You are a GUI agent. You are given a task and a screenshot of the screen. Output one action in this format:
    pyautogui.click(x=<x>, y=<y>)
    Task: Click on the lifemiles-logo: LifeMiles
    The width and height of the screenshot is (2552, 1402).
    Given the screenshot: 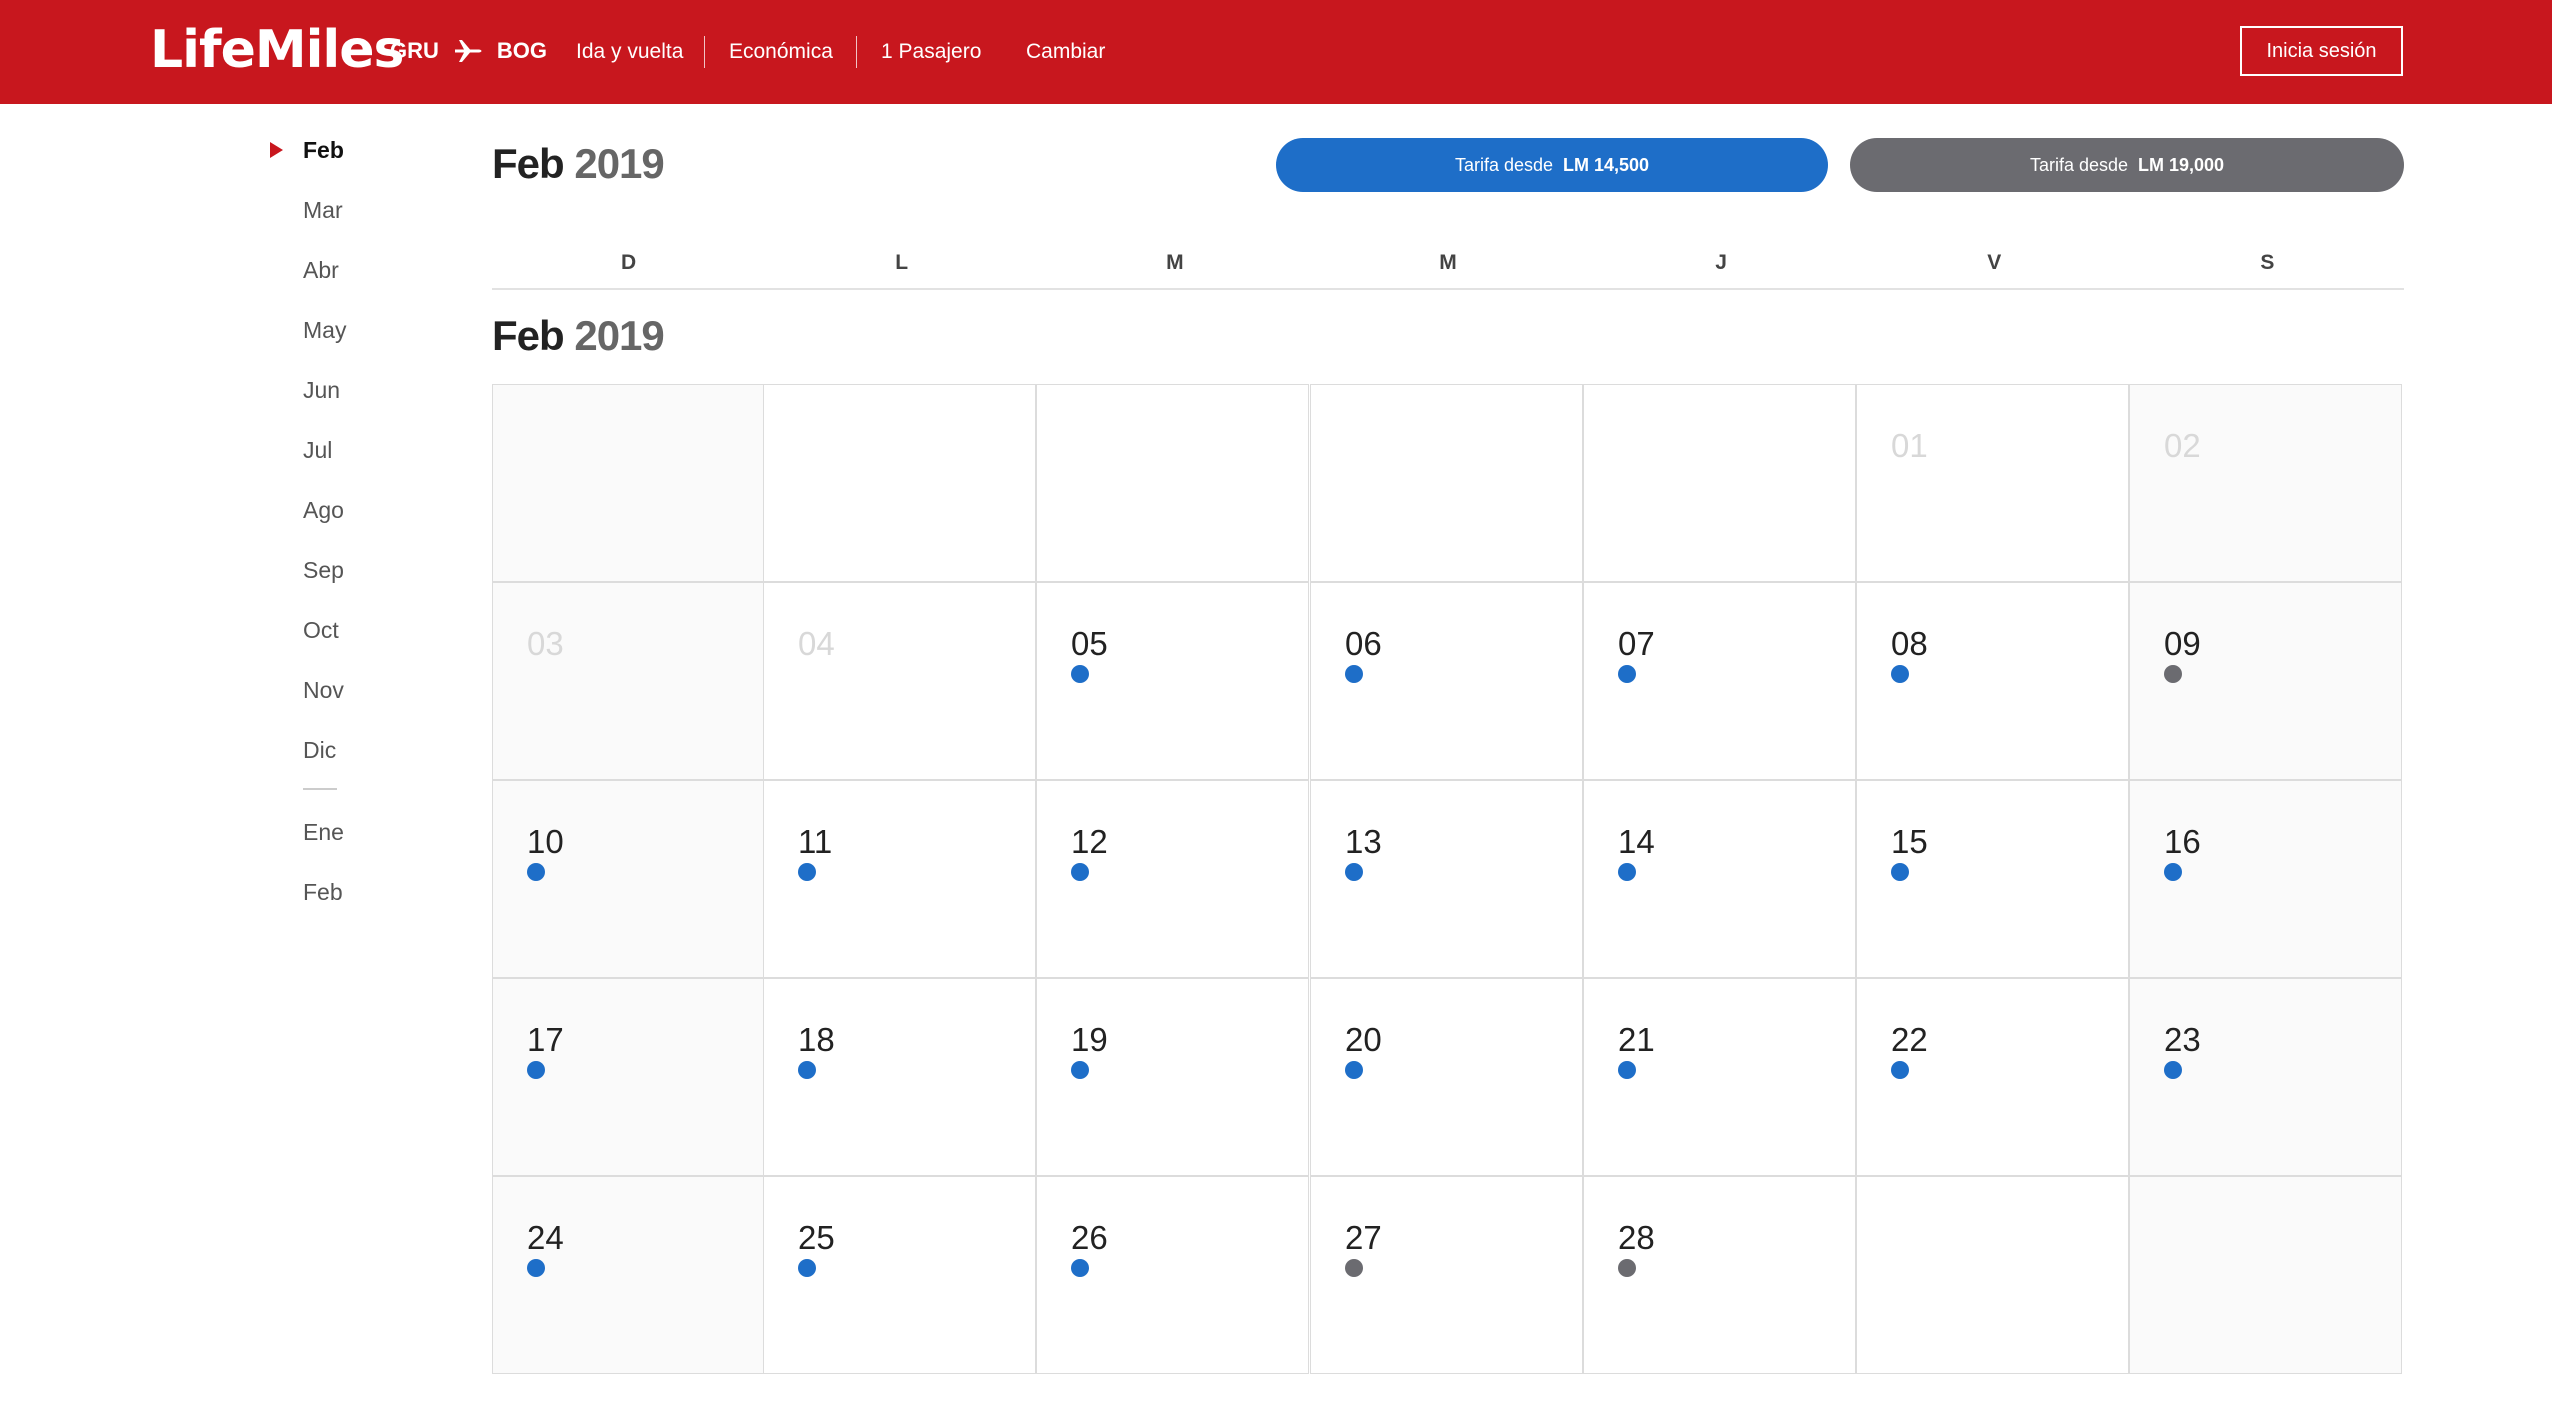 What is the action you would take?
    pyautogui.click(x=277, y=50)
    